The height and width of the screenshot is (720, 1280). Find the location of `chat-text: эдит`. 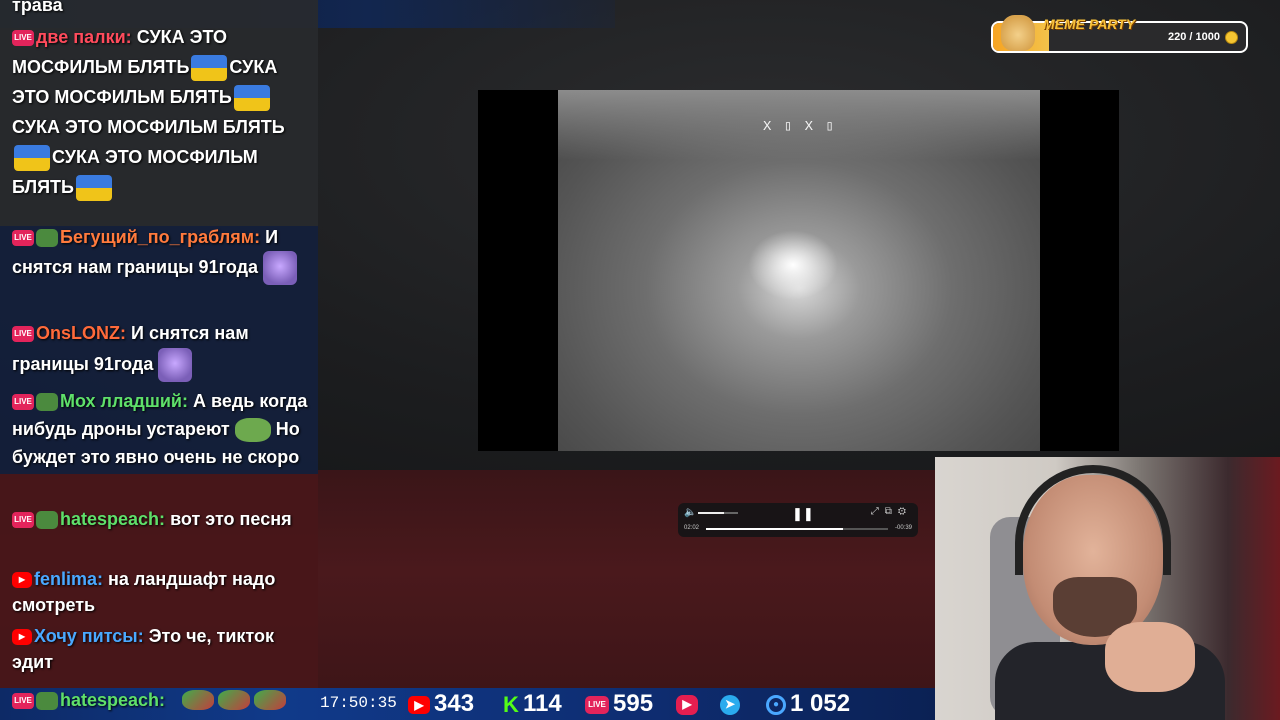

chat-text: эдит is located at coordinates (33, 662).